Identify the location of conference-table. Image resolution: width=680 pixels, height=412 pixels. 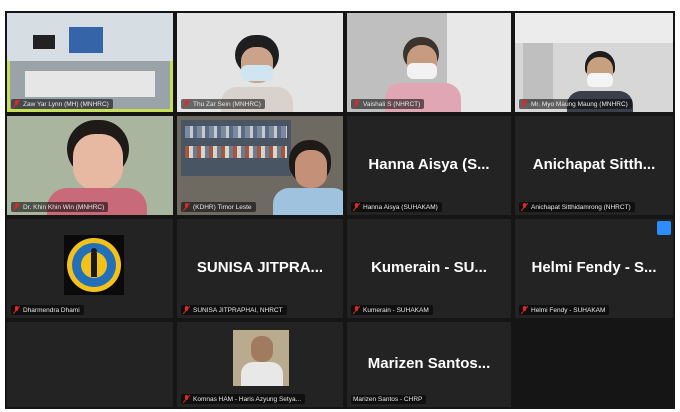
(90, 84).